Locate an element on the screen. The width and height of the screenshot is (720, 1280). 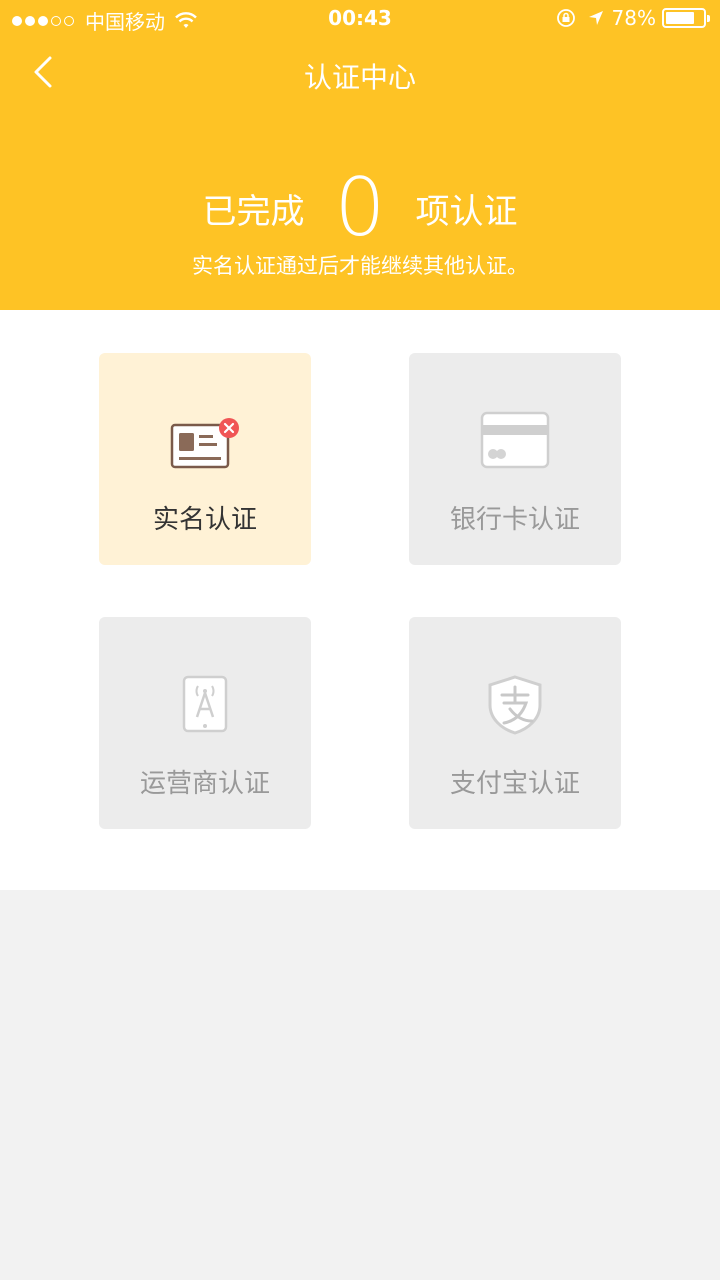
alipay-verification-card: 支付宝认证 is located at coordinates (515, 723).